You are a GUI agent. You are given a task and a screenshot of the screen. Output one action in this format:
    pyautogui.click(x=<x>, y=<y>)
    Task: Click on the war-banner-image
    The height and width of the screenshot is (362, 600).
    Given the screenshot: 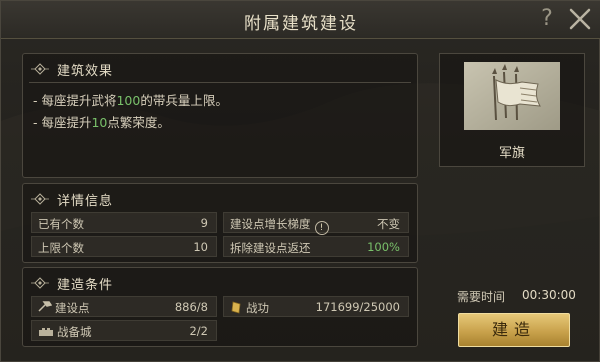 What is the action you would take?
    pyautogui.click(x=512, y=96)
    